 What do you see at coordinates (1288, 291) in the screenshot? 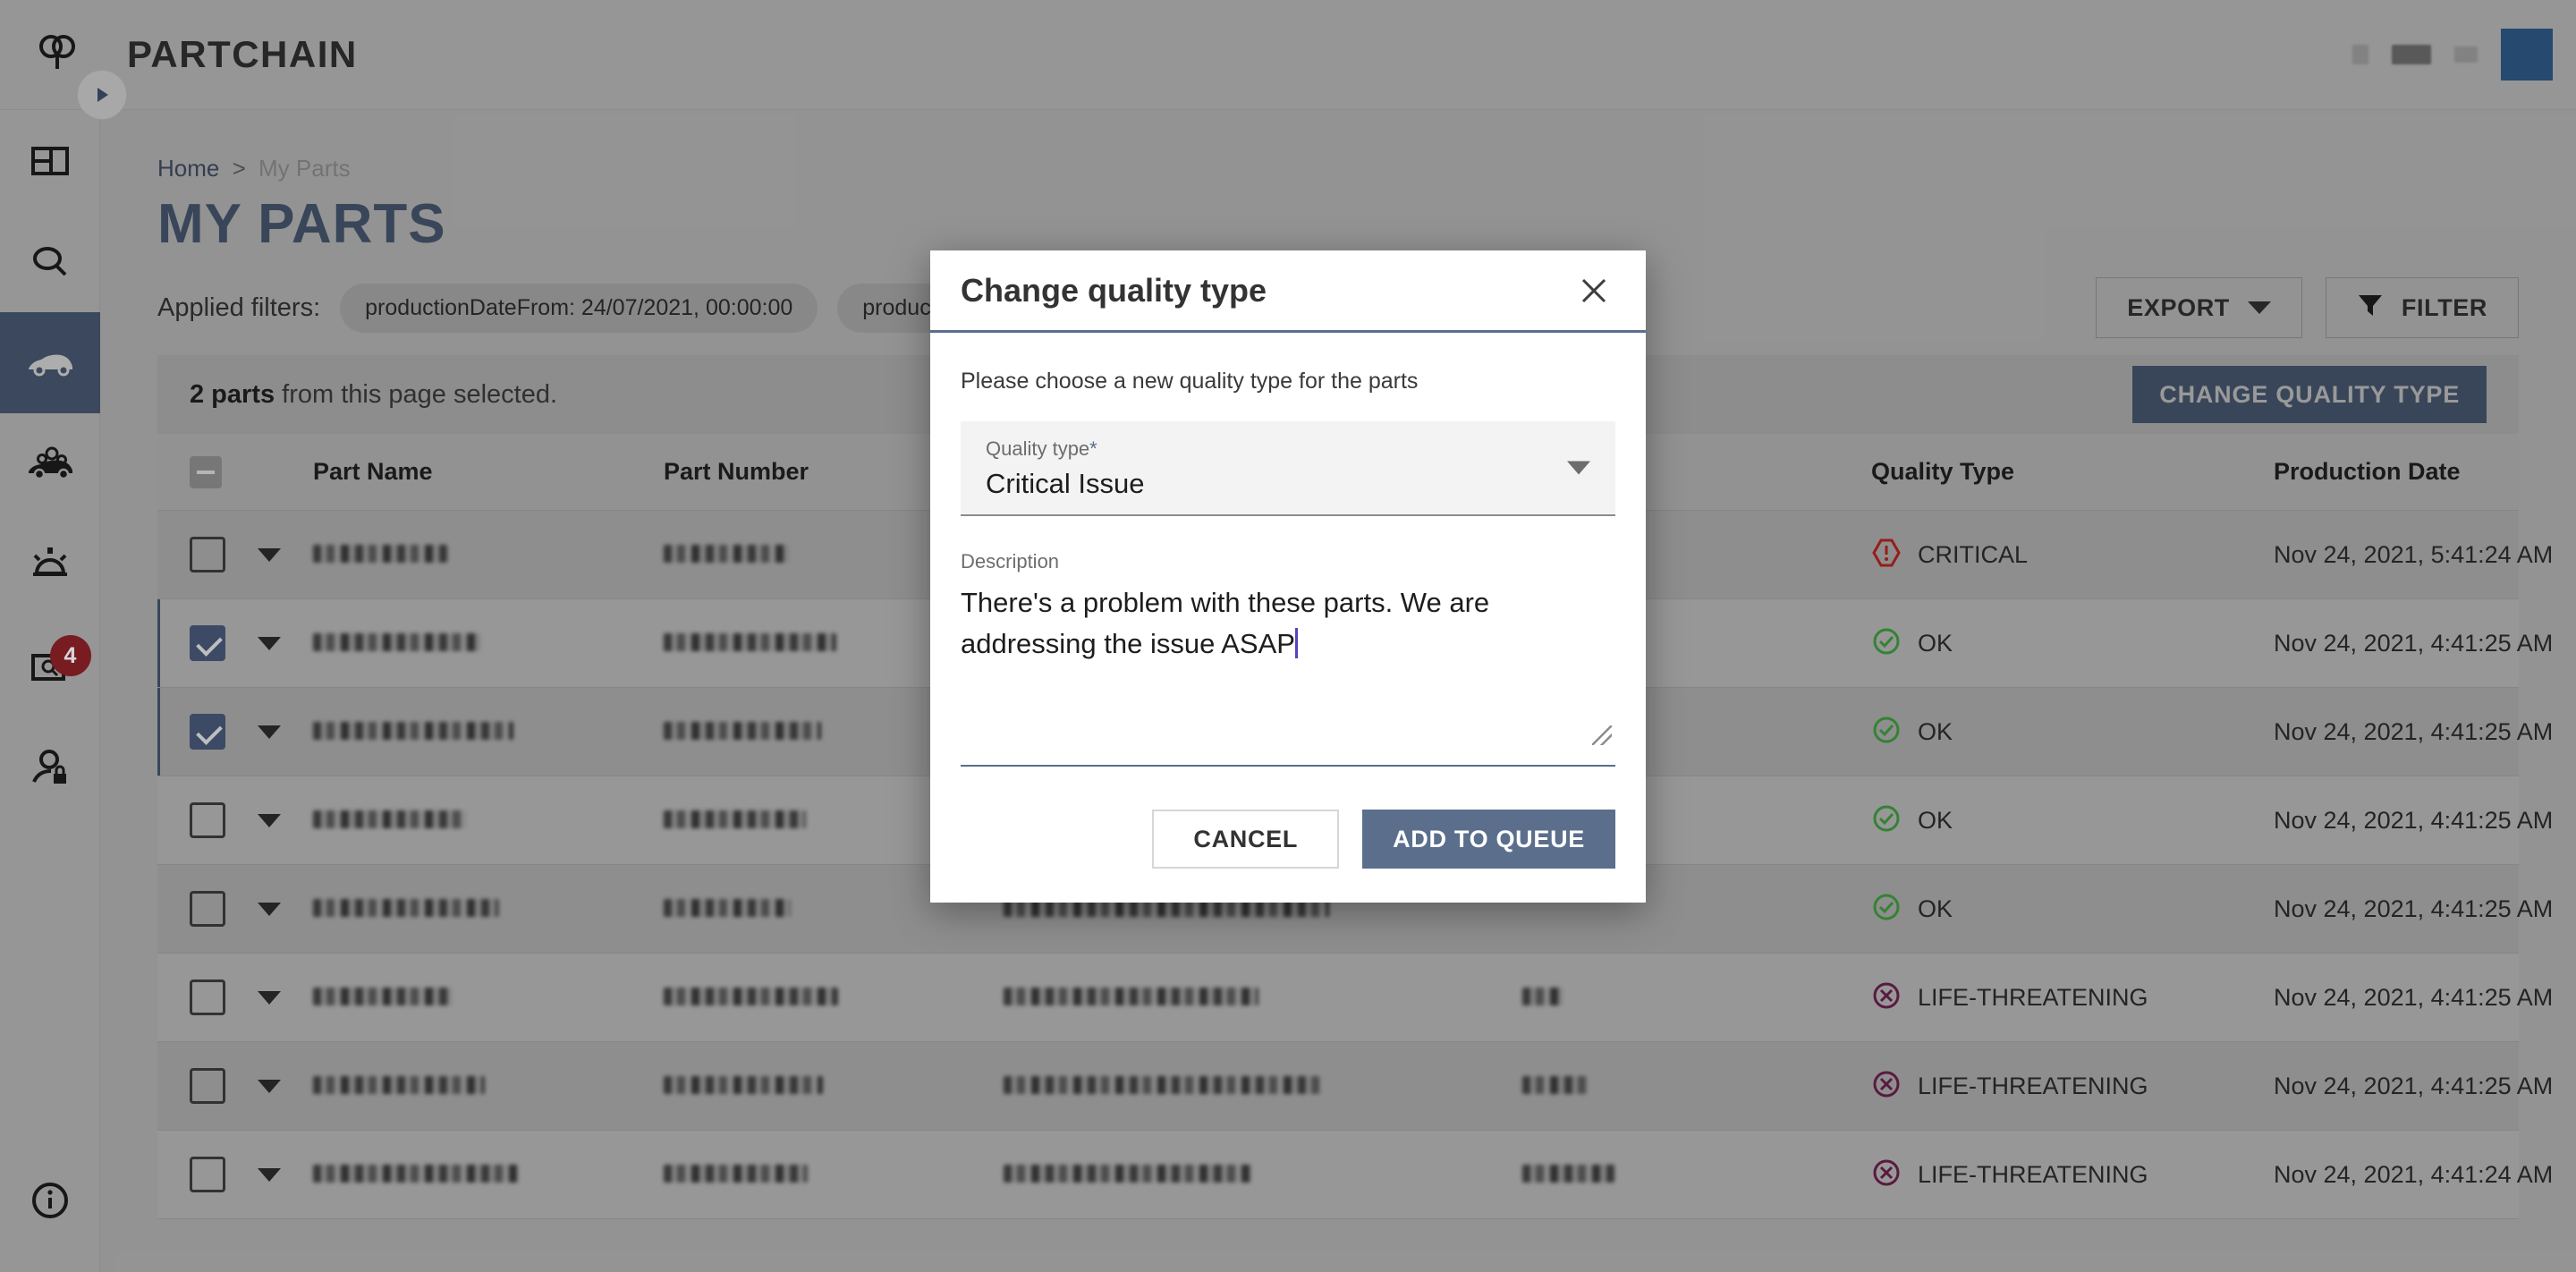
I see `dialog-header: Change quality type` at bounding box center [1288, 291].